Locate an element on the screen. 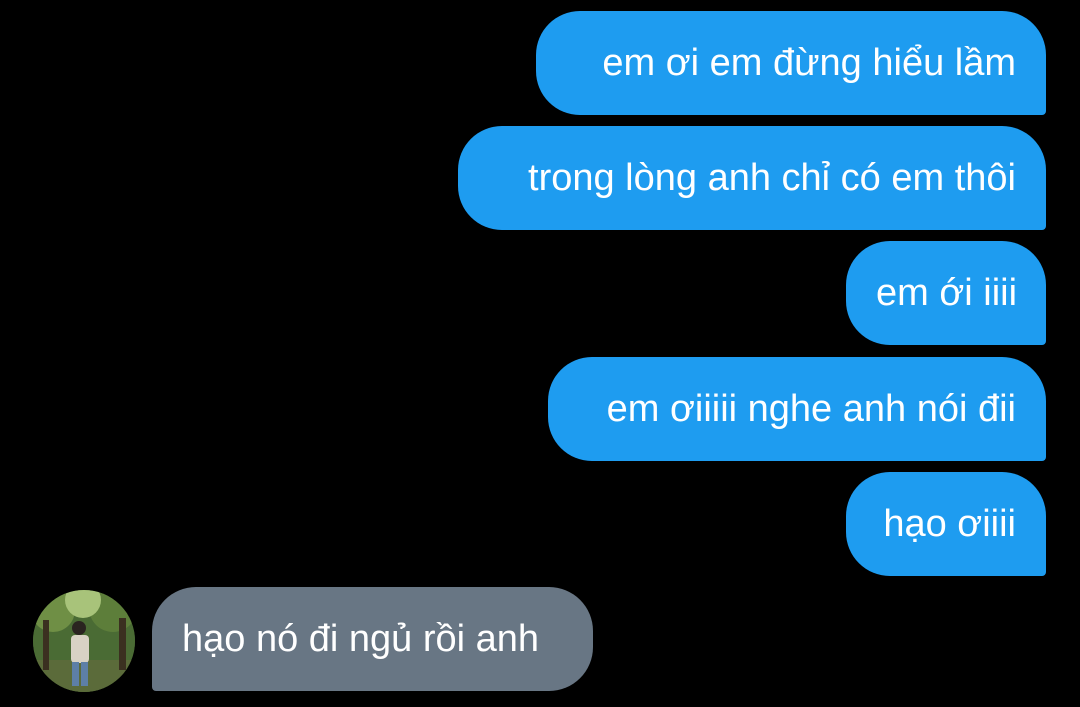 This screenshot has height=707, width=1080. sent-message-bubble: em ơi em đừng hiểu lầm is located at coordinates (791, 63).